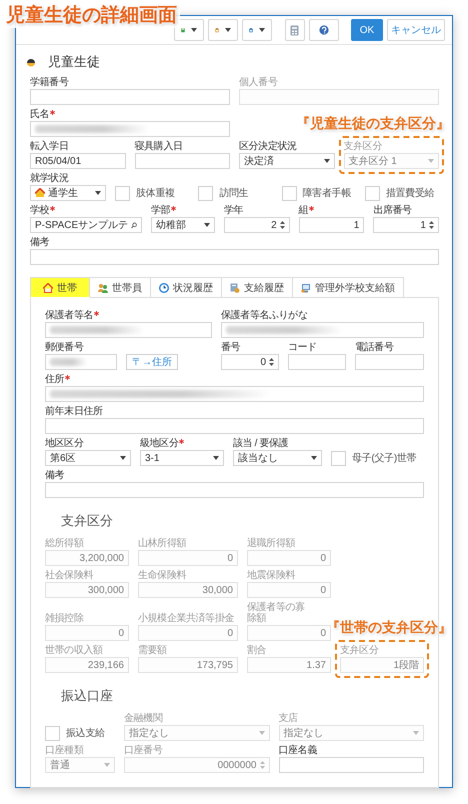  I want to click on tab: 世帯員, so click(120, 287).